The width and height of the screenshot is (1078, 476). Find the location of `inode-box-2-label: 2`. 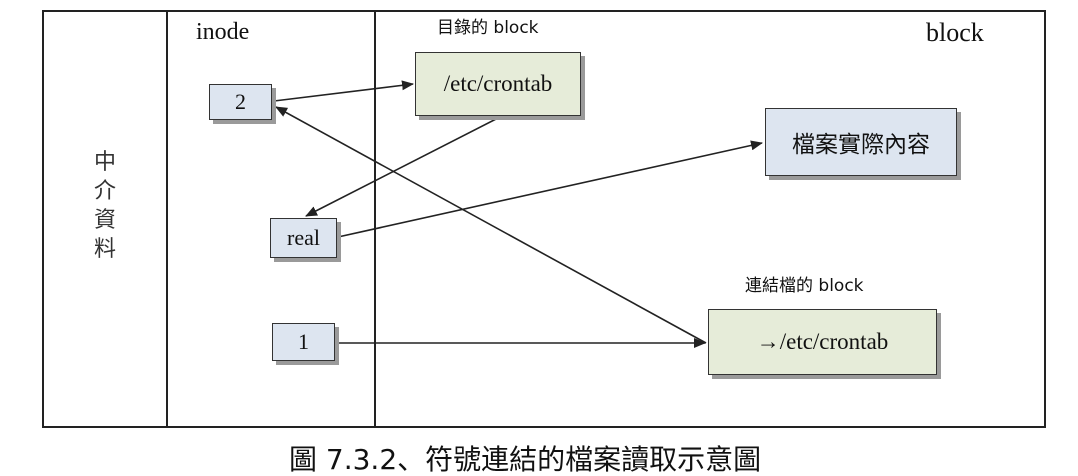

inode-box-2-label: 2 is located at coordinates (240, 101).